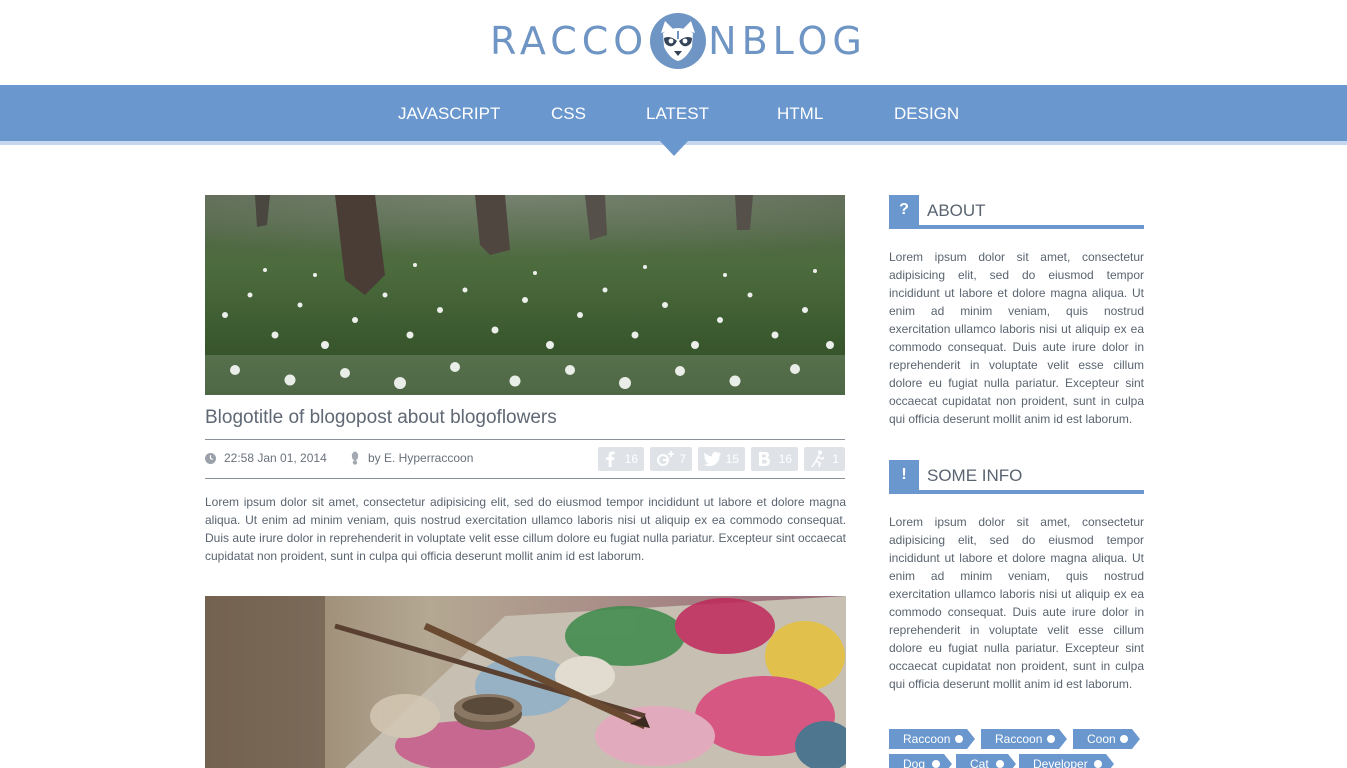  I want to click on paint-palette-photo, so click(525, 682).